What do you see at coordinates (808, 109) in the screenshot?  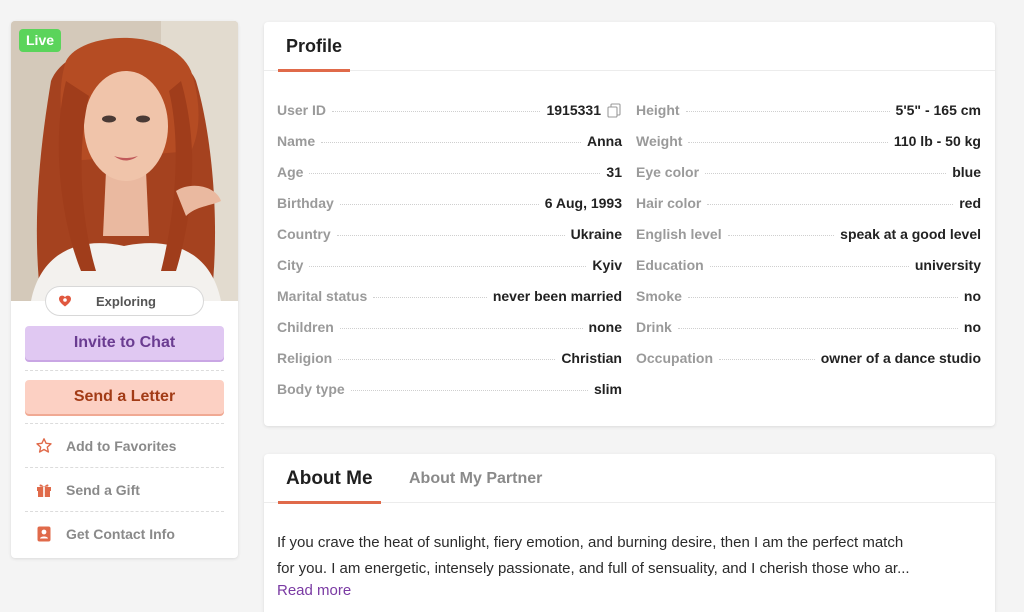 I see `detail-row-height: Height 5'5" - 165 cm` at bounding box center [808, 109].